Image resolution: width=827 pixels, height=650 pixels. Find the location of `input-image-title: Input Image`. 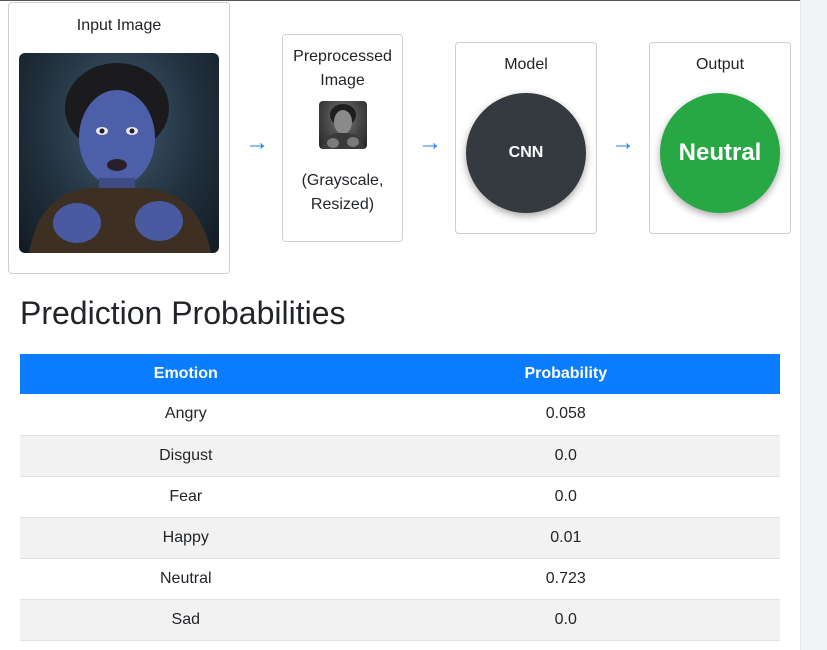

input-image-title: Input Image is located at coordinates (119, 25).